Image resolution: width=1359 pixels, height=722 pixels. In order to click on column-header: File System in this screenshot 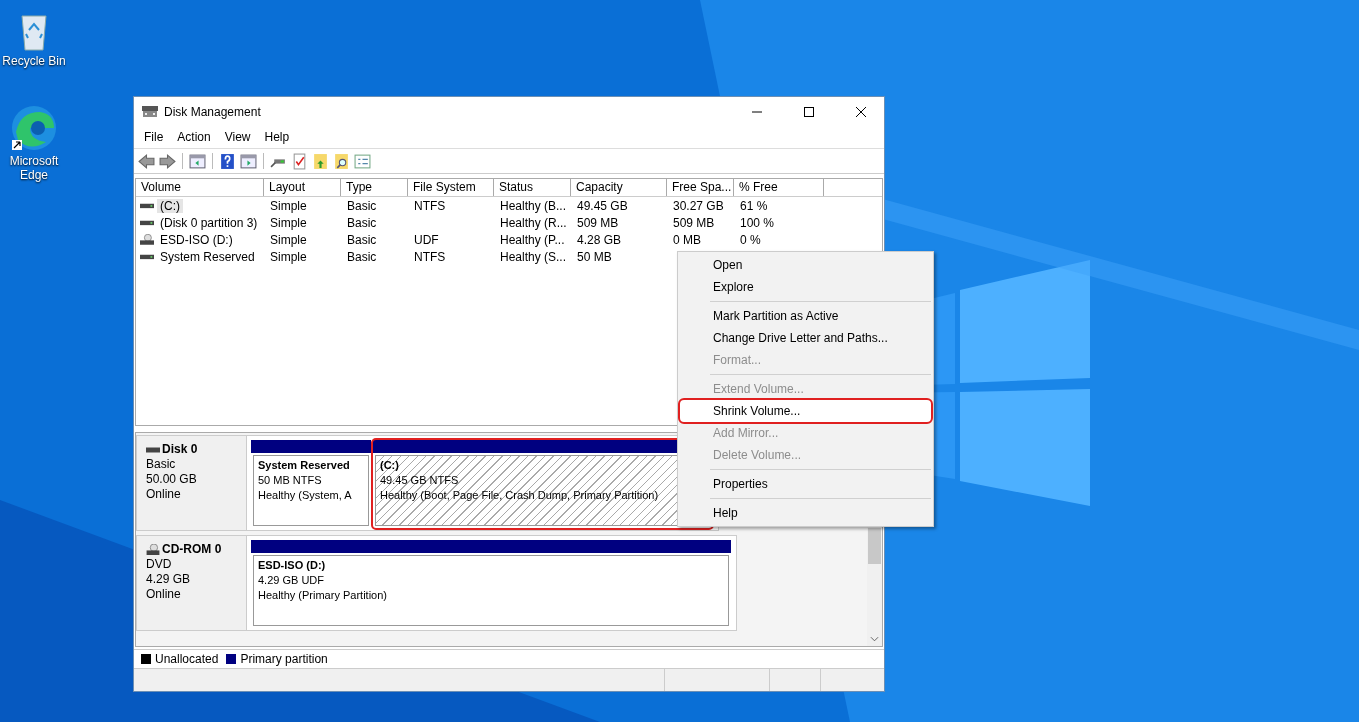, I will do `click(451, 187)`.